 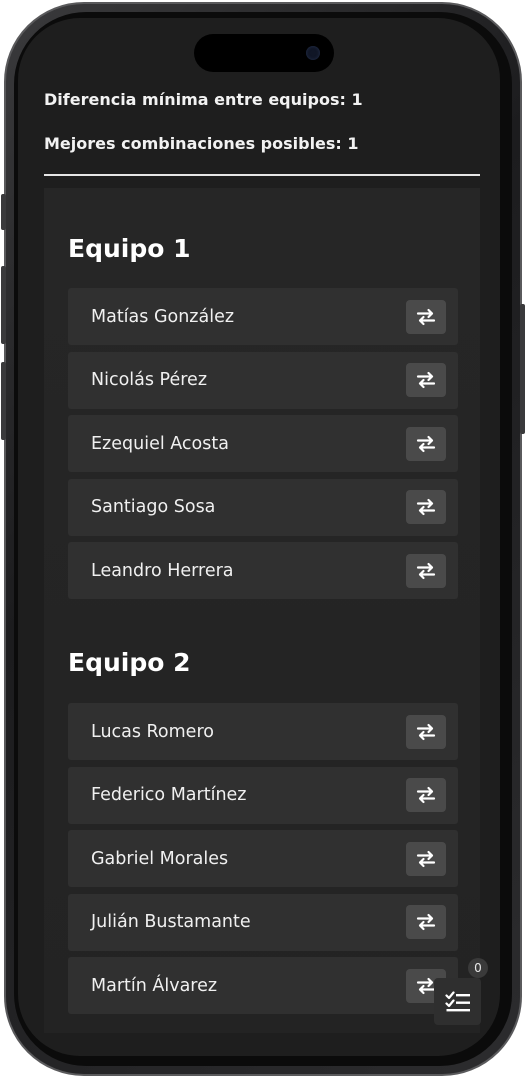 I want to click on team-2-title: Equipo 2, so click(x=129, y=662).